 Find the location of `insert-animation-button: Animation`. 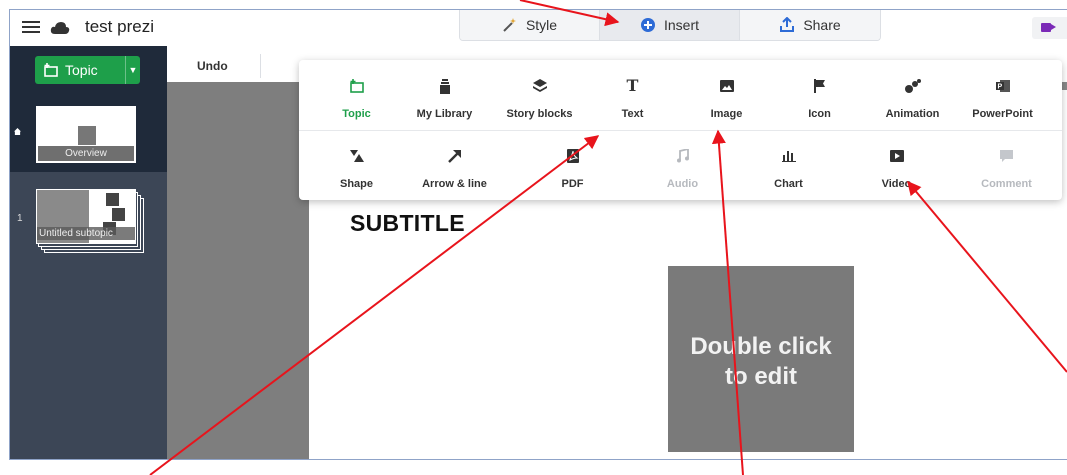

insert-animation-button: Animation is located at coordinates (912, 95).